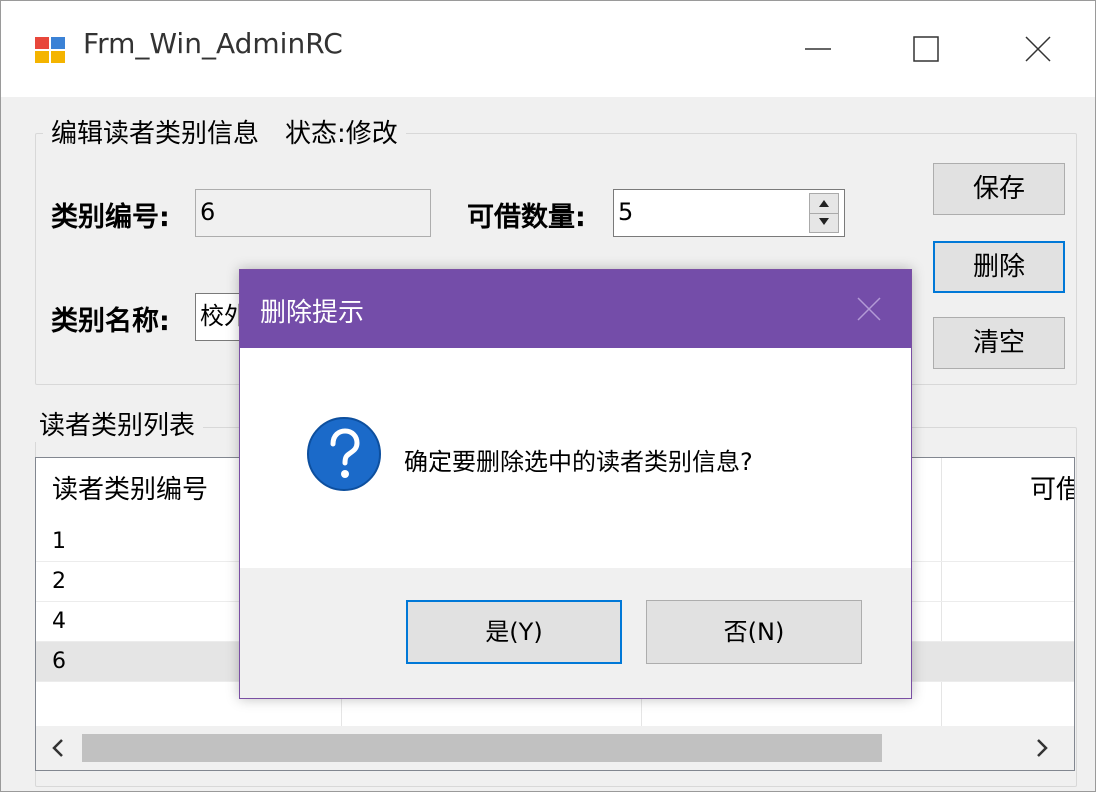  I want to click on maximize-button, so click(926, 49).